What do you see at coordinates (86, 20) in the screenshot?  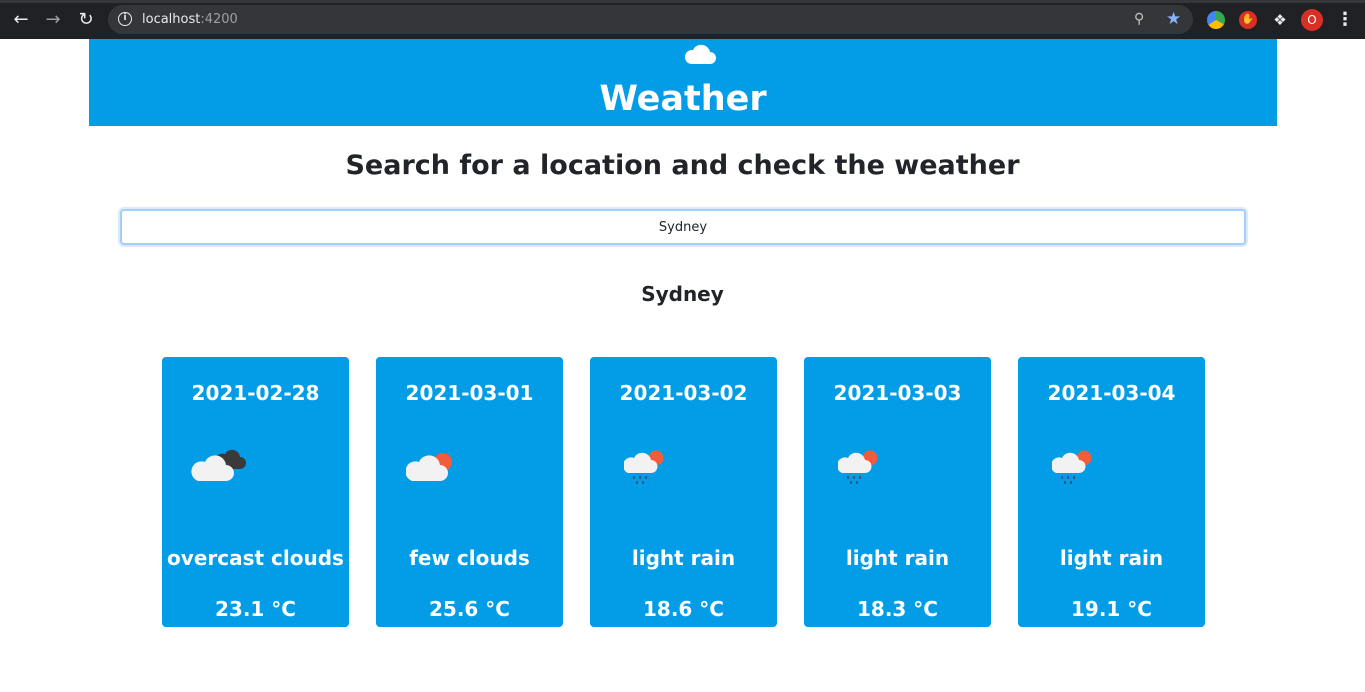 I see `reload-icon: ↻` at bounding box center [86, 20].